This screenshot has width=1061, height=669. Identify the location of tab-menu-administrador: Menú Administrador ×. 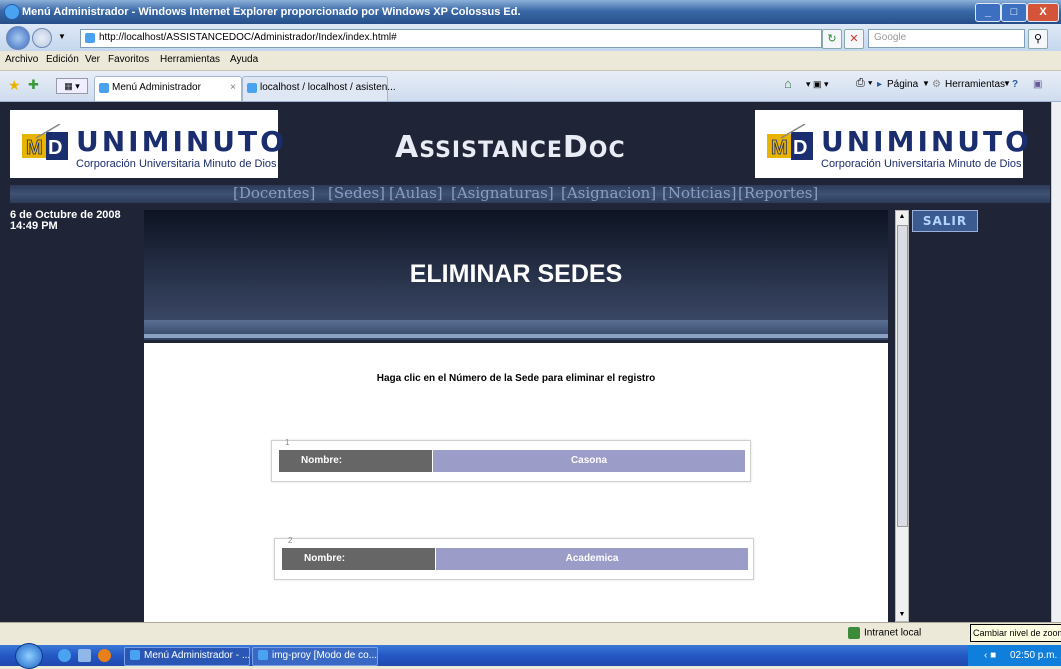
(168, 88).